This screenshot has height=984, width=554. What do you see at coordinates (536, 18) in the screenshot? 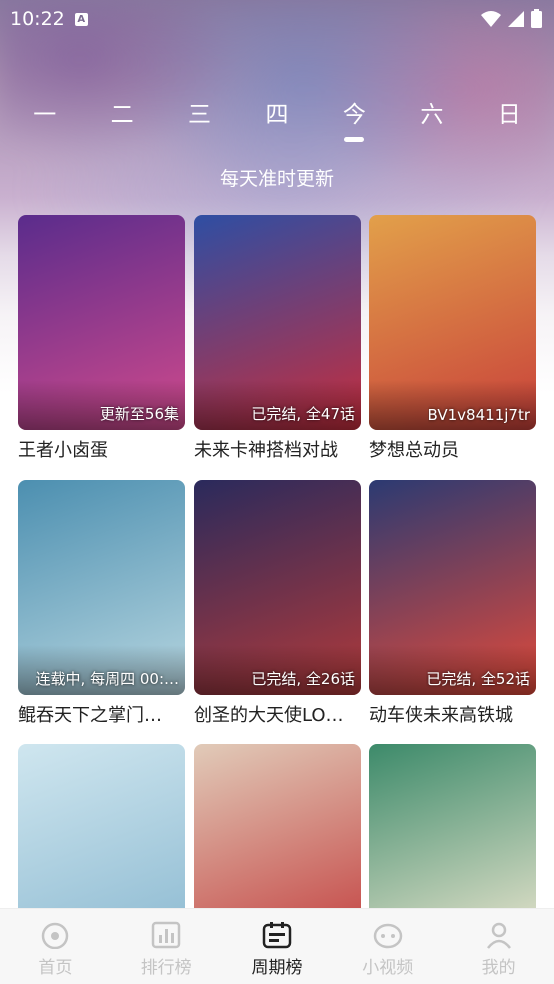
I see `battery-icon` at bounding box center [536, 18].